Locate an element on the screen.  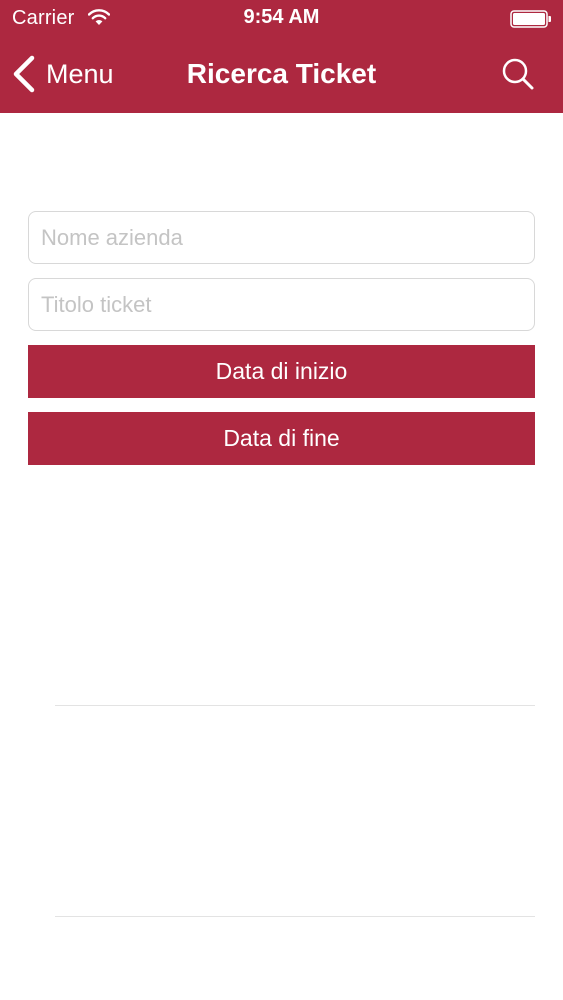
end-date-button: Data di fine is located at coordinates (281, 438).